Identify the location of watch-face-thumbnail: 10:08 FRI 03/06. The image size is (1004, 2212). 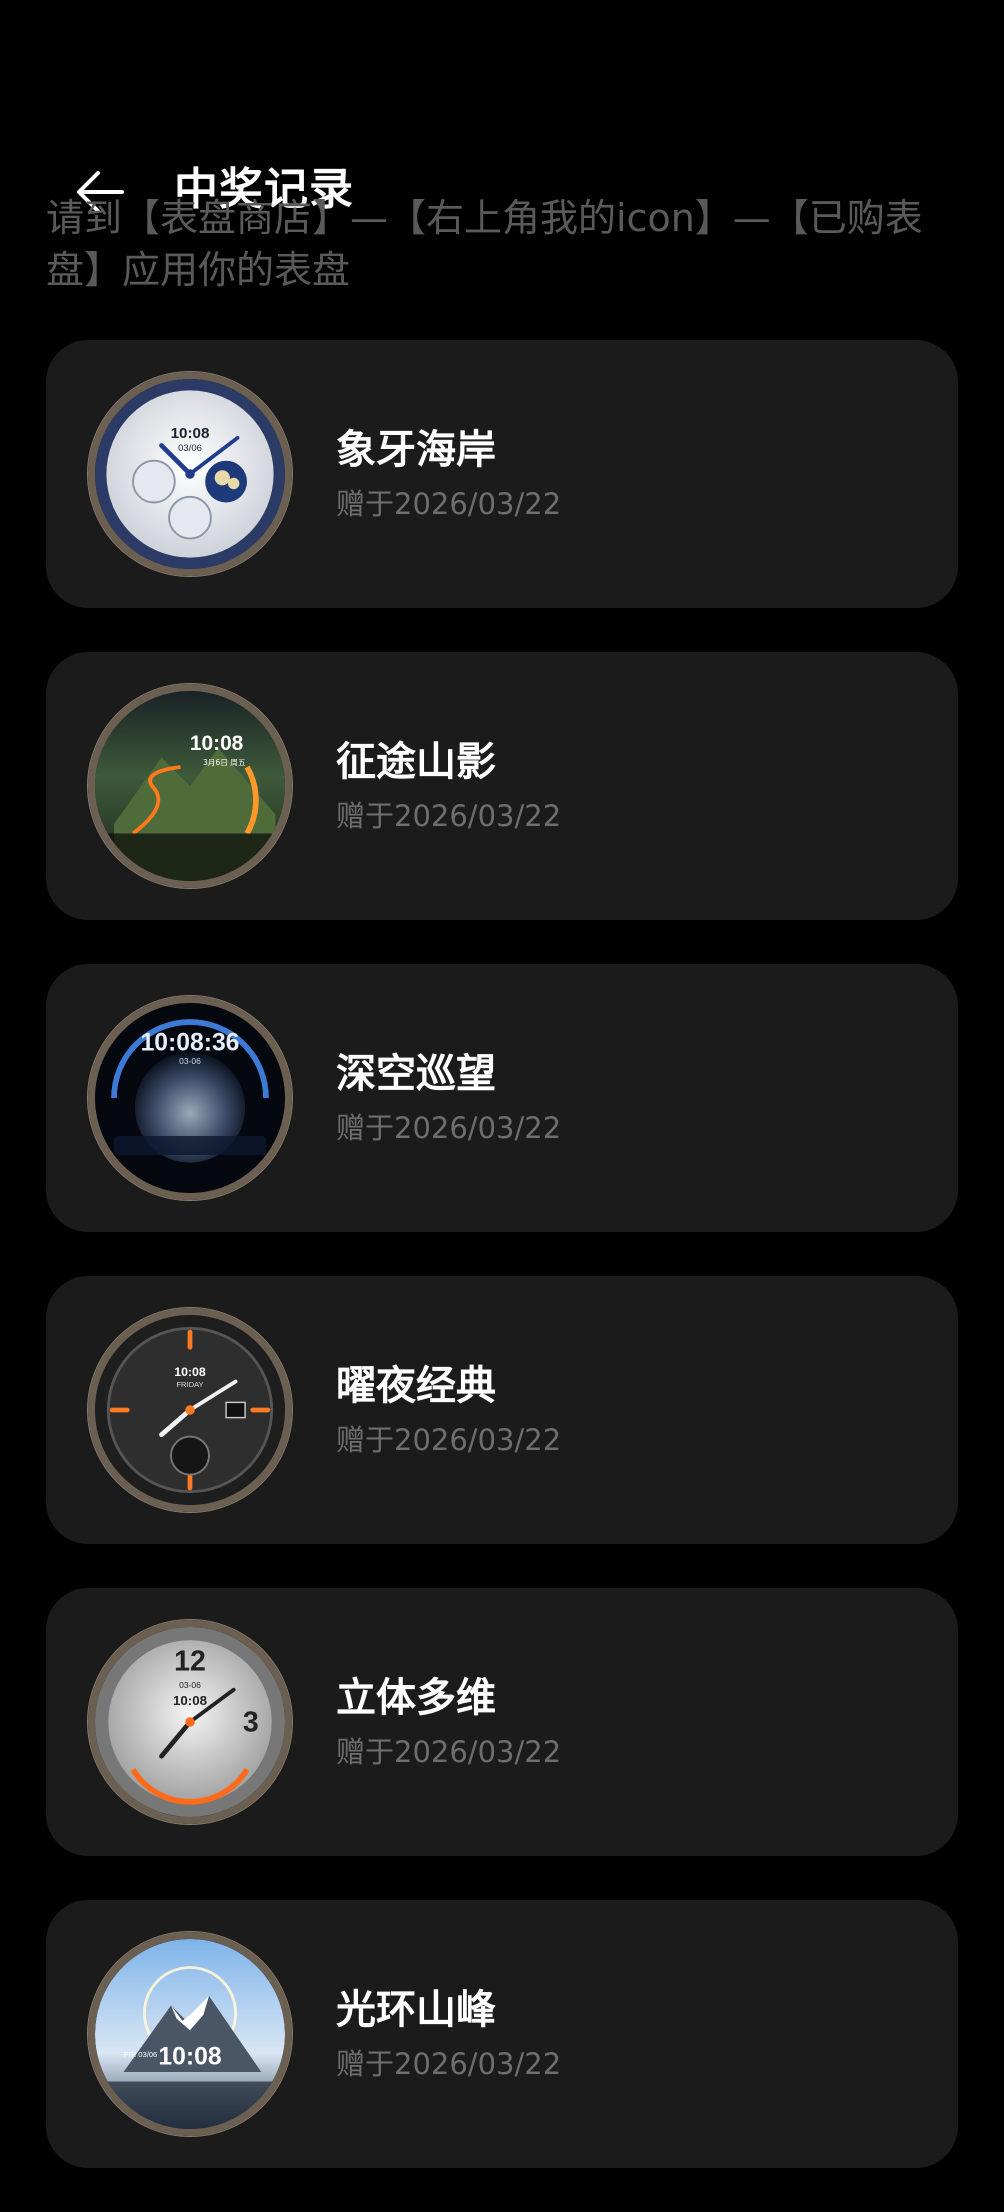
(190, 2034).